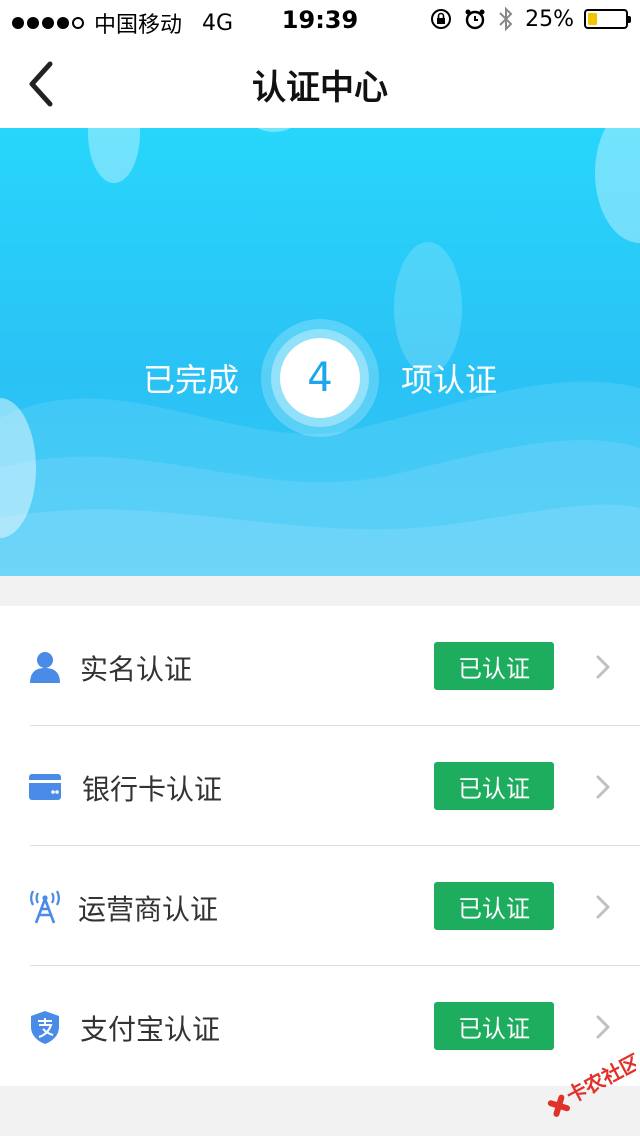 The height and width of the screenshot is (1136, 640). Describe the element at coordinates (152, 789) in the screenshot. I see `list-item-label: 银行卡认证` at that location.